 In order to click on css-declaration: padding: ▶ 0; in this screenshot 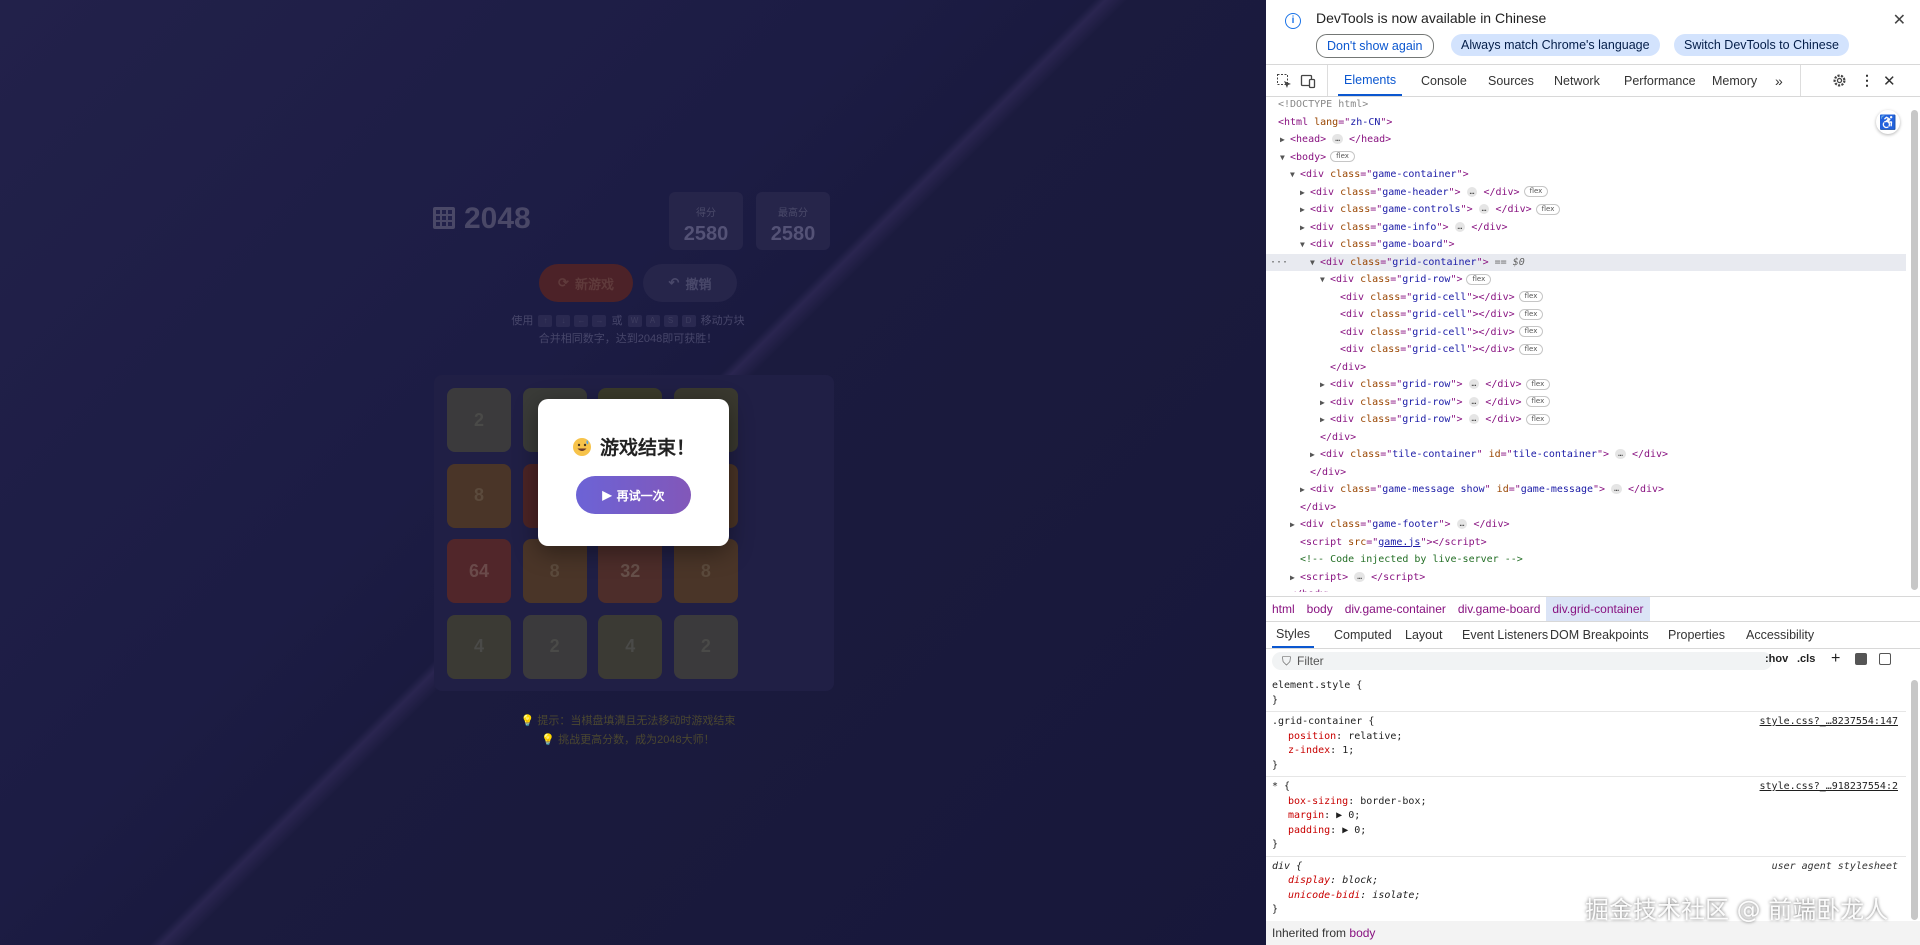, I will do `click(1586, 831)`.